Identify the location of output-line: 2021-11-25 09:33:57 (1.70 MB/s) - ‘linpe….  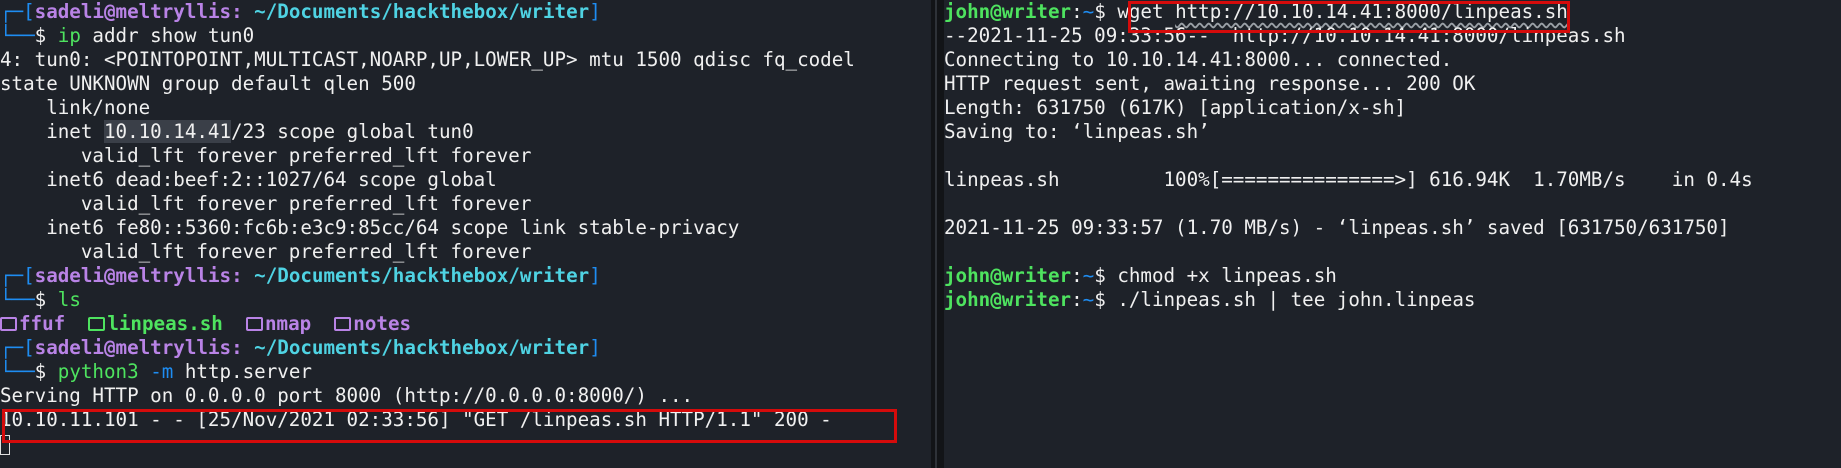
(1337, 227).